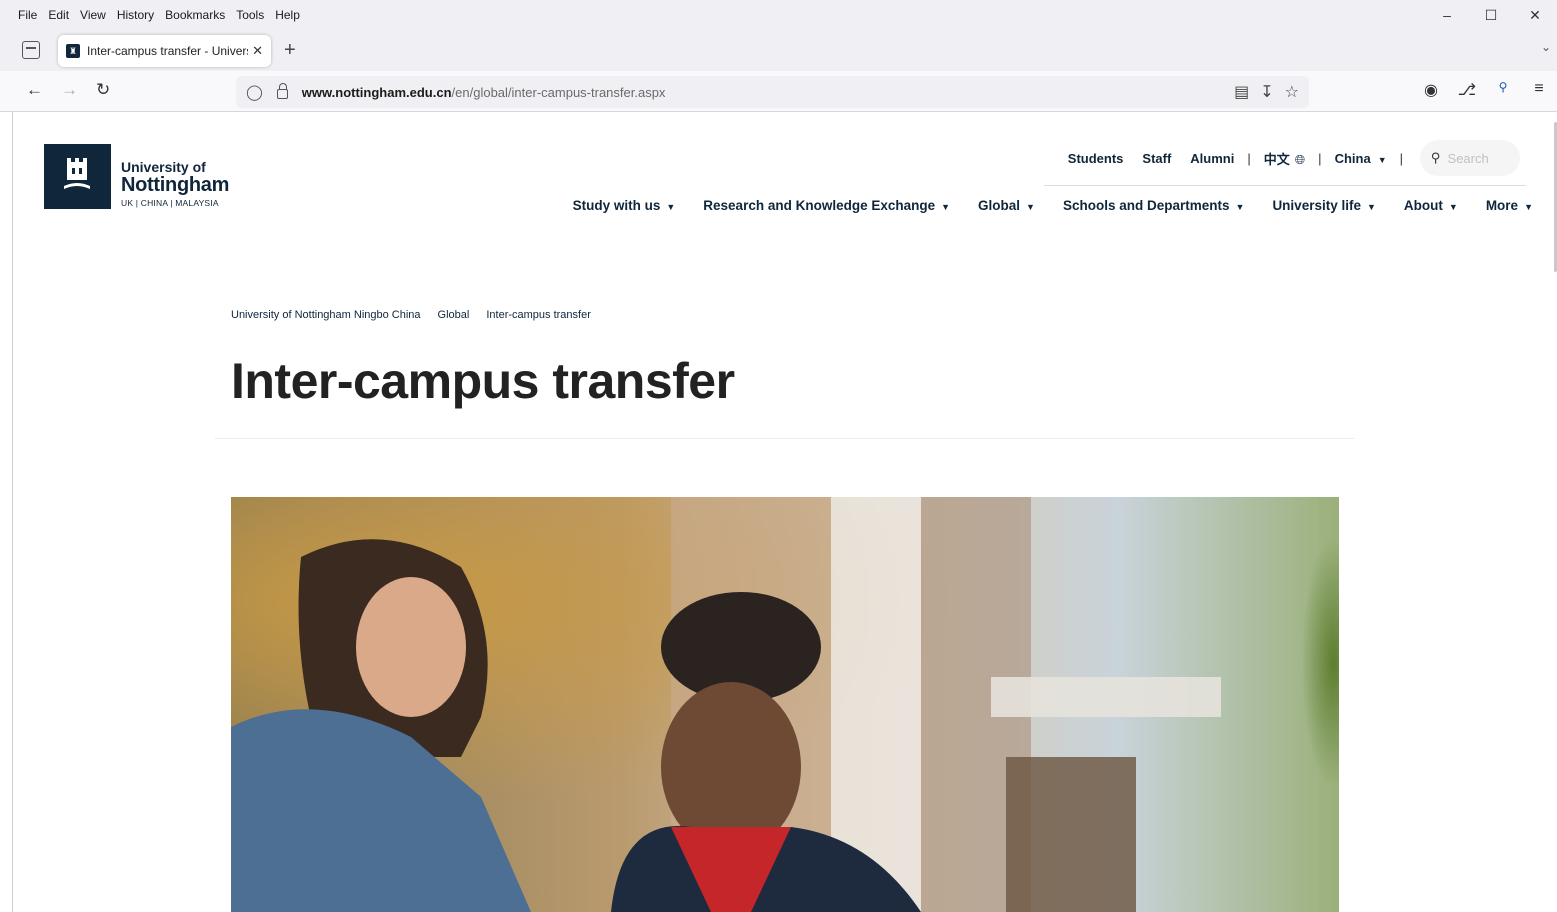 The height and width of the screenshot is (912, 1557). Describe the element at coordinates (69, 90) in the screenshot. I see `forward-arrow-icon: →` at that location.